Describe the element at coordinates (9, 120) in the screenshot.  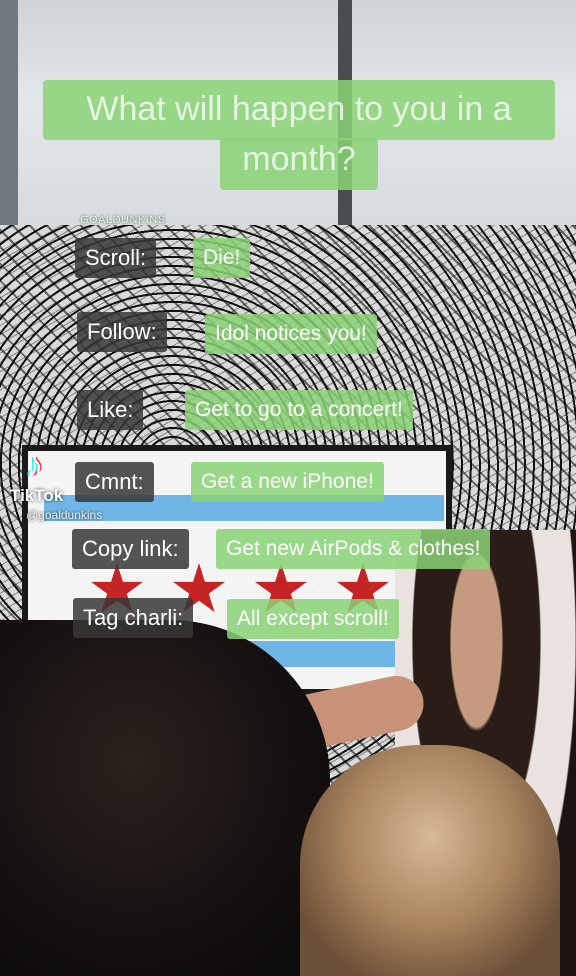
I see `background-window-frame` at that location.